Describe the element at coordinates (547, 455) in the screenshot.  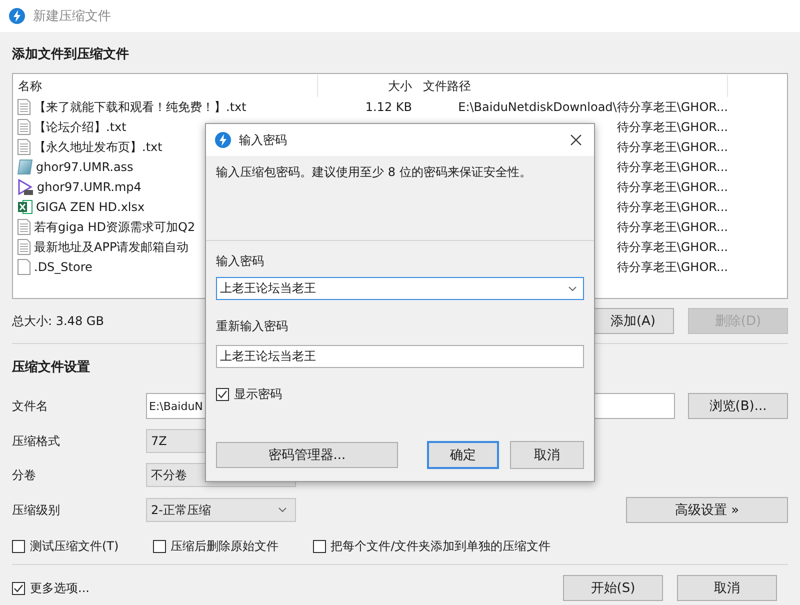
I see `dialog-button: 取消` at that location.